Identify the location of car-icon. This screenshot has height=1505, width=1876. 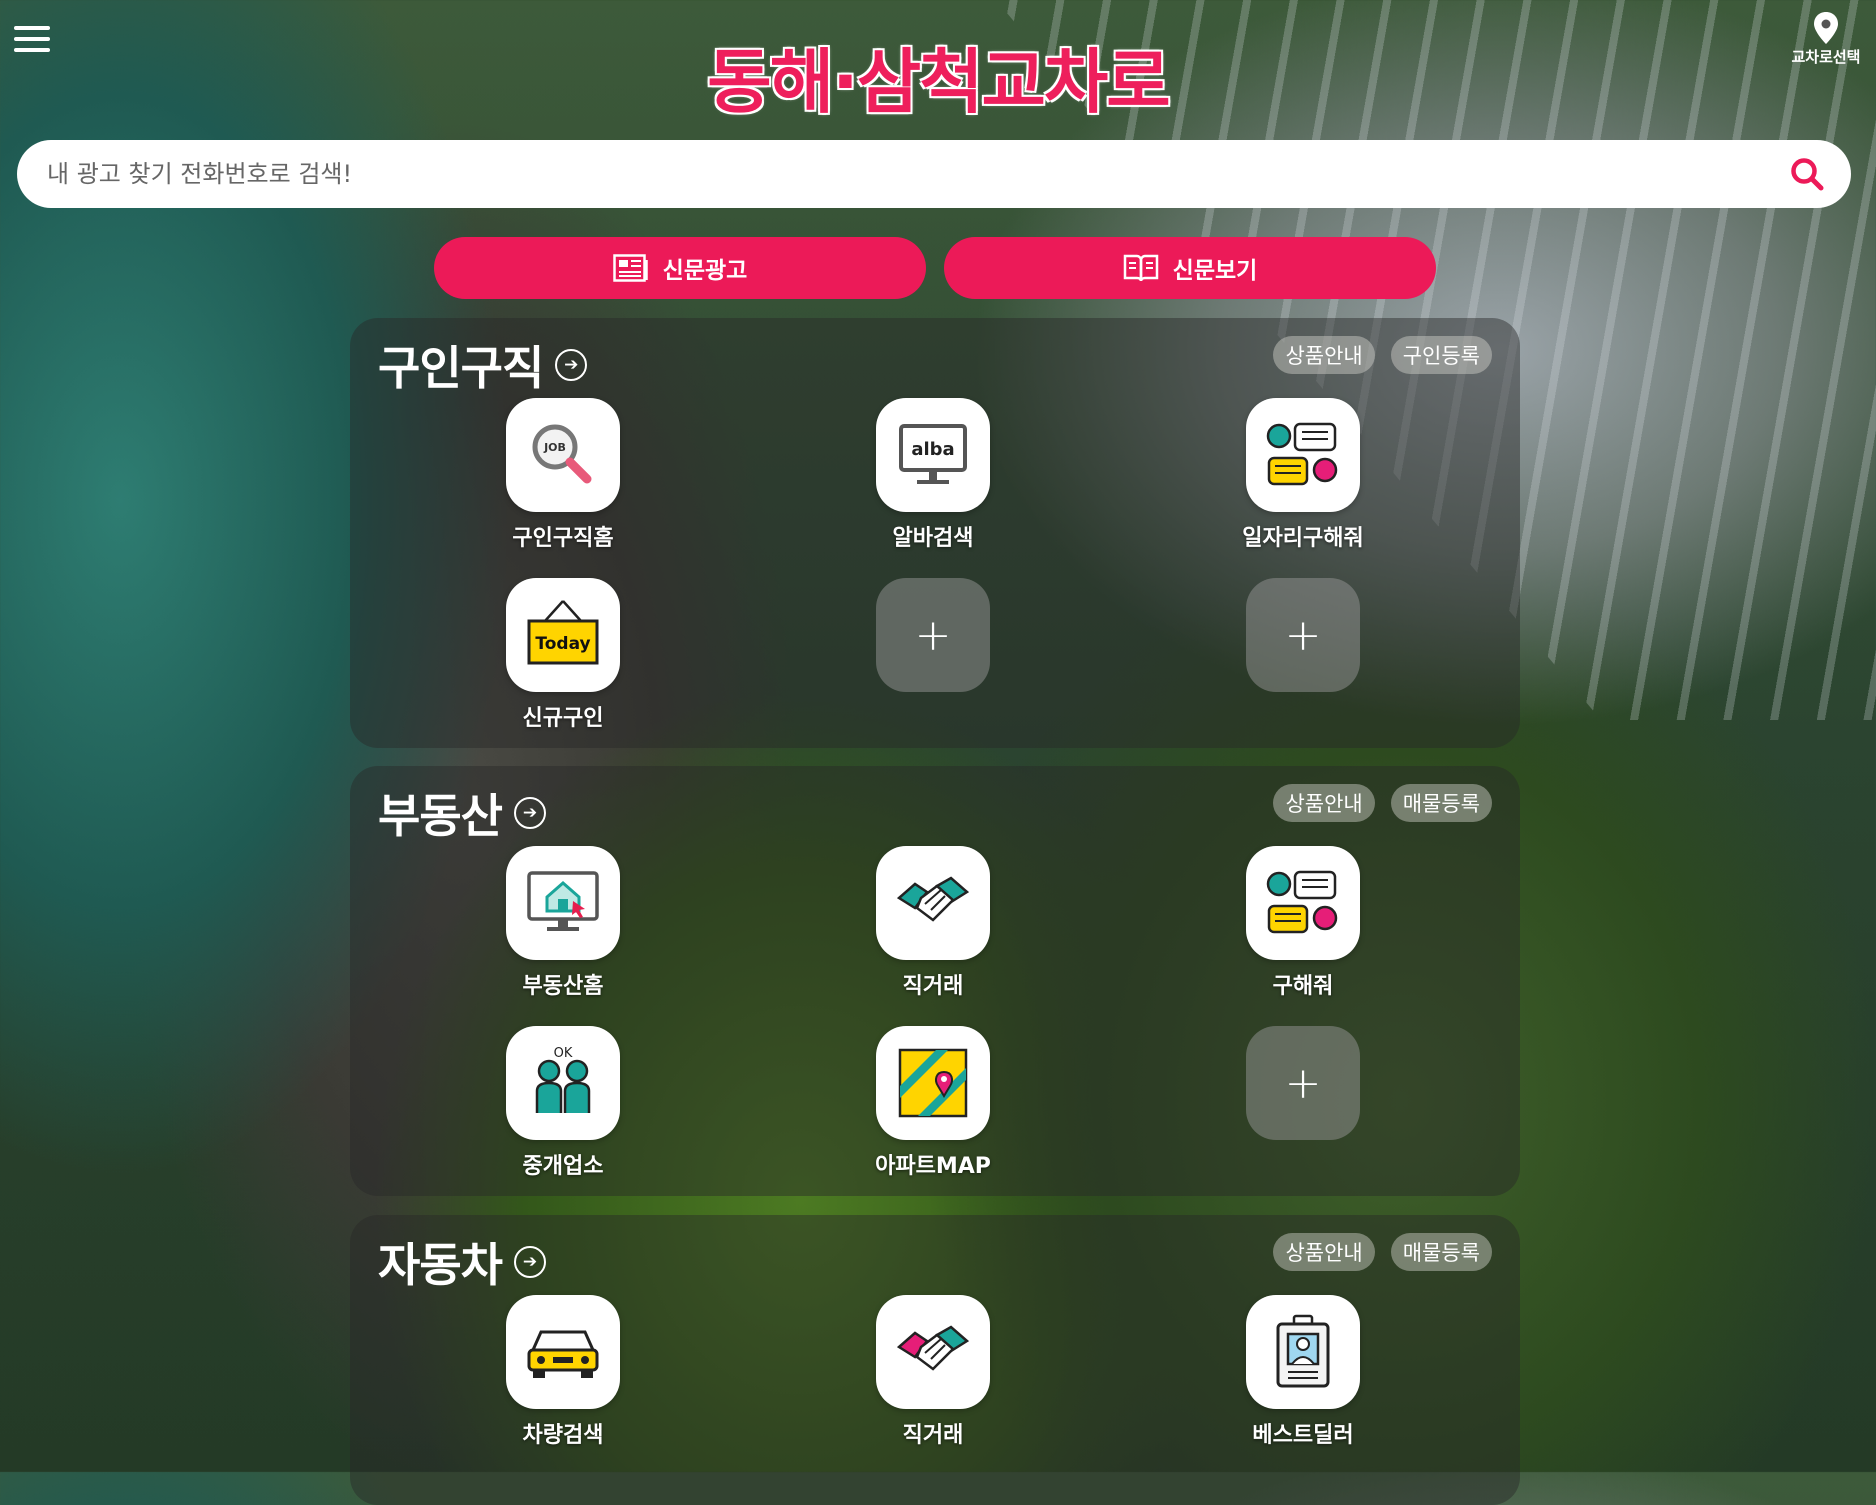
(563, 1352).